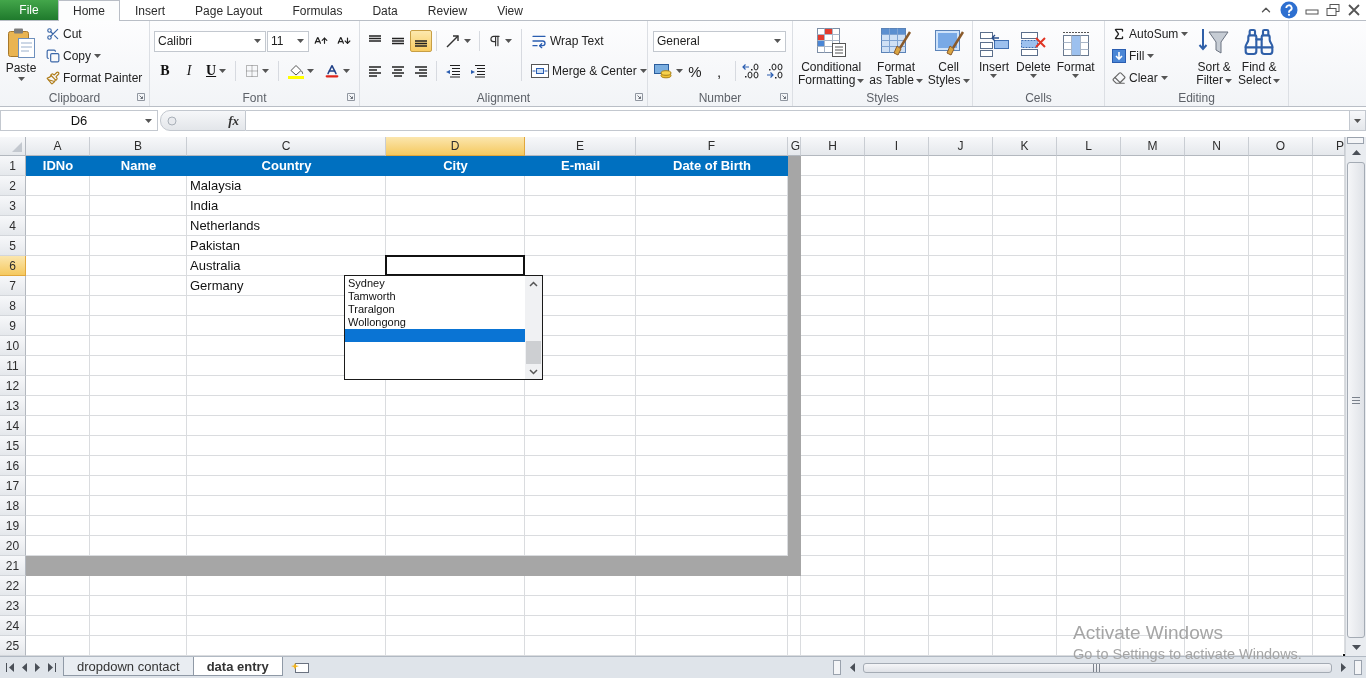 Image resolution: width=1366 pixels, height=678 pixels. I want to click on row-header: 5, so click(13, 246).